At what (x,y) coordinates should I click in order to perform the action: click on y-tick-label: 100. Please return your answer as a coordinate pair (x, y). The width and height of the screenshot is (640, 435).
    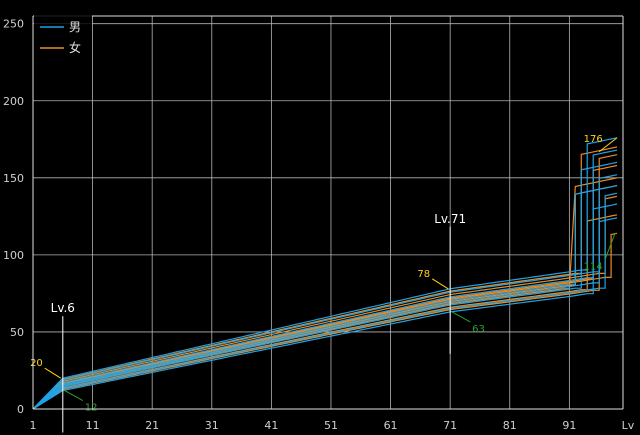
    Looking at the image, I should click on (13, 255).